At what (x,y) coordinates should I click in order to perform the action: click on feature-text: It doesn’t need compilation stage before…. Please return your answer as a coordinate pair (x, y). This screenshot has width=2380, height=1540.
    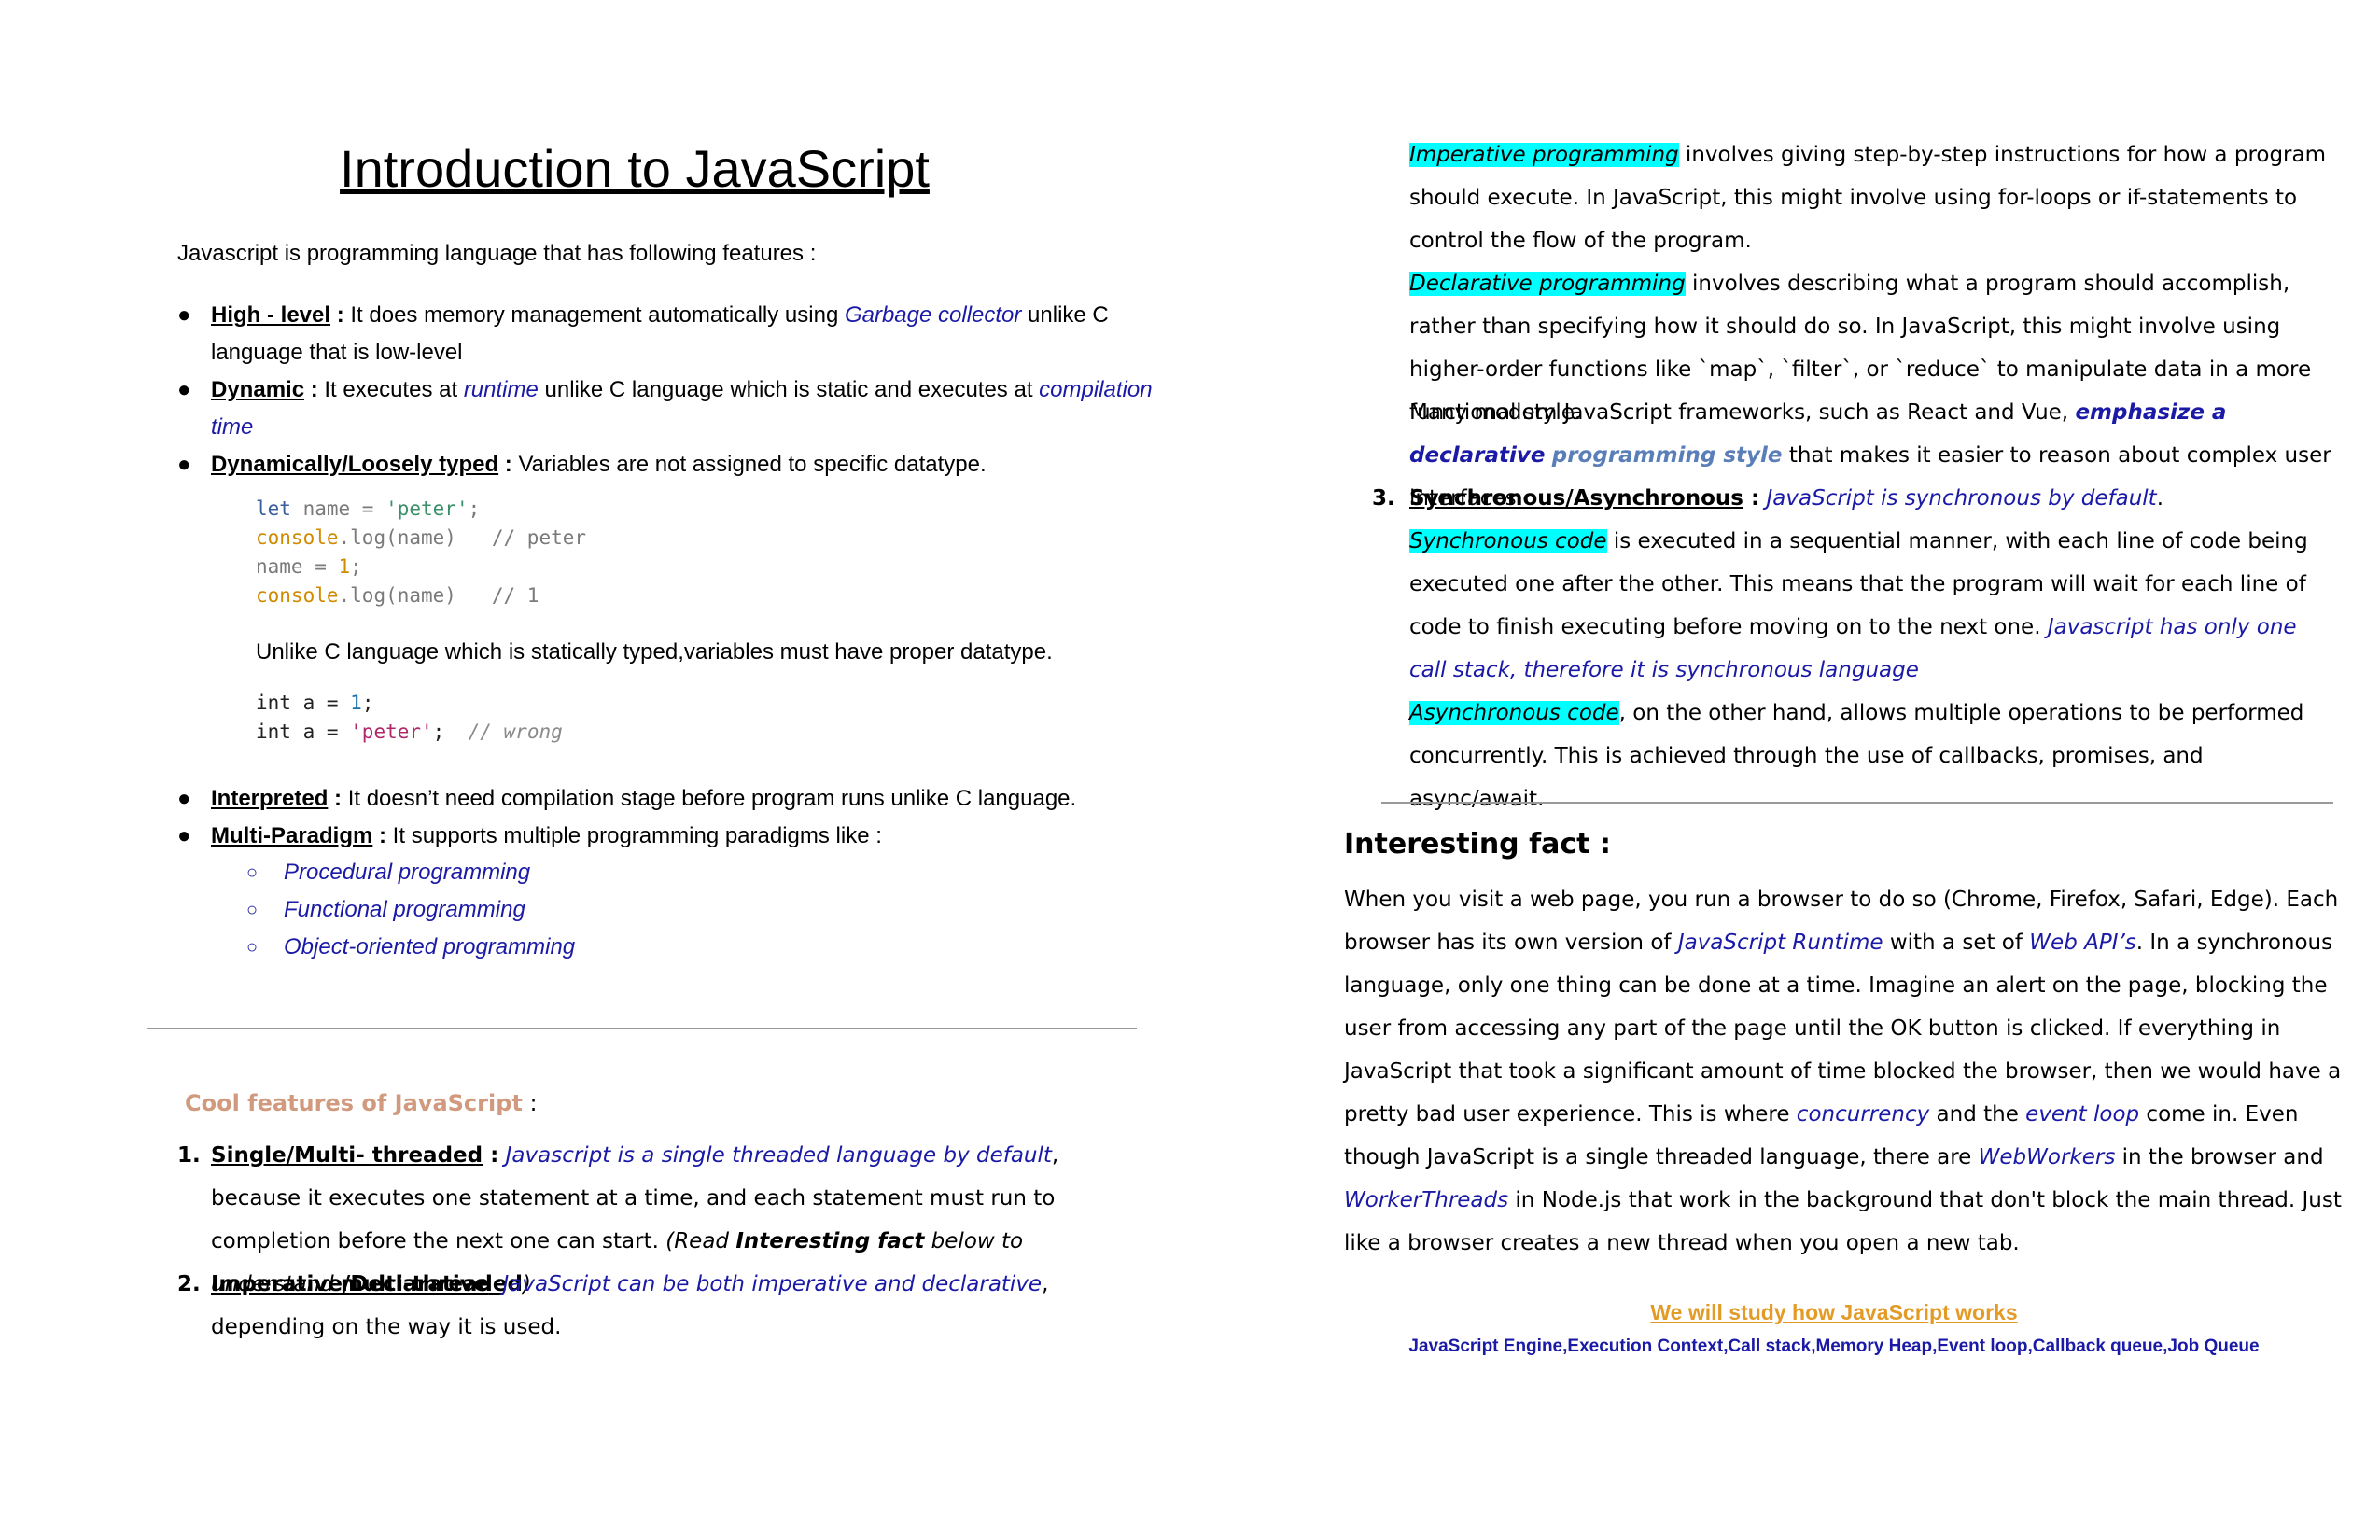
    Looking at the image, I should click on (709, 798).